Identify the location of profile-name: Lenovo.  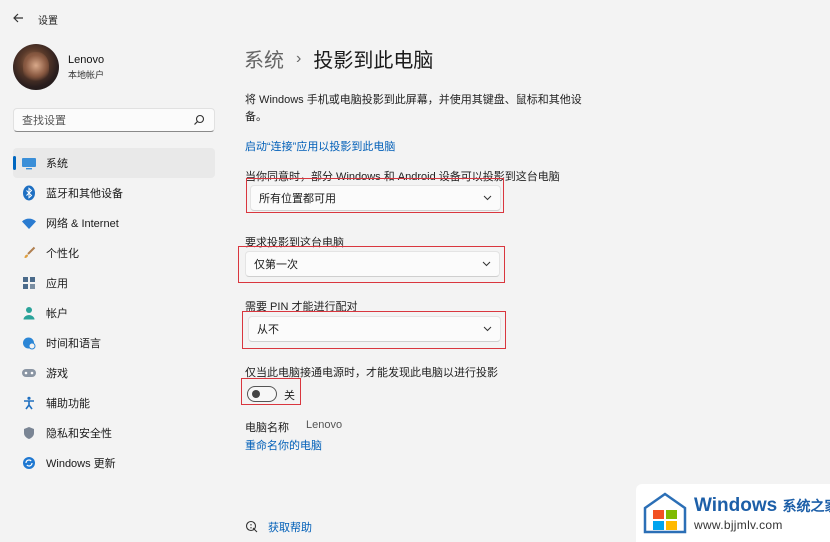
(86, 59).